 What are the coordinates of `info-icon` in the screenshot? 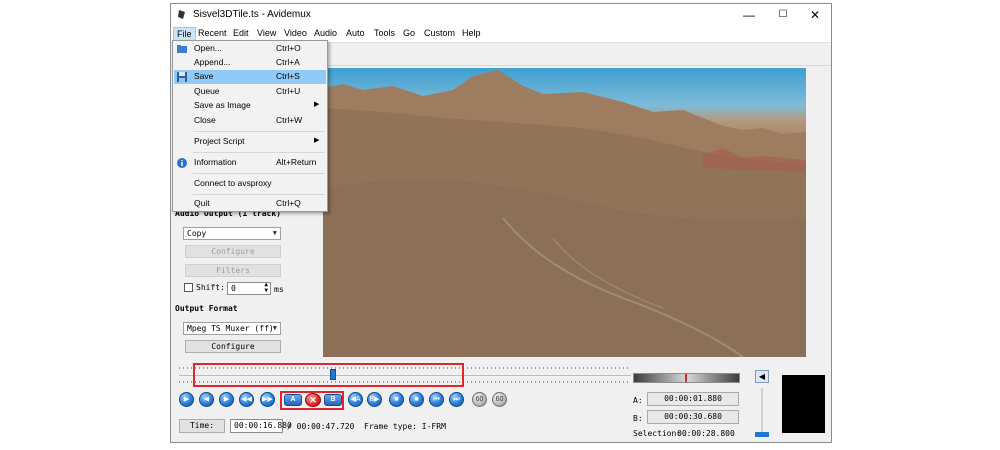 It's located at (182, 163).